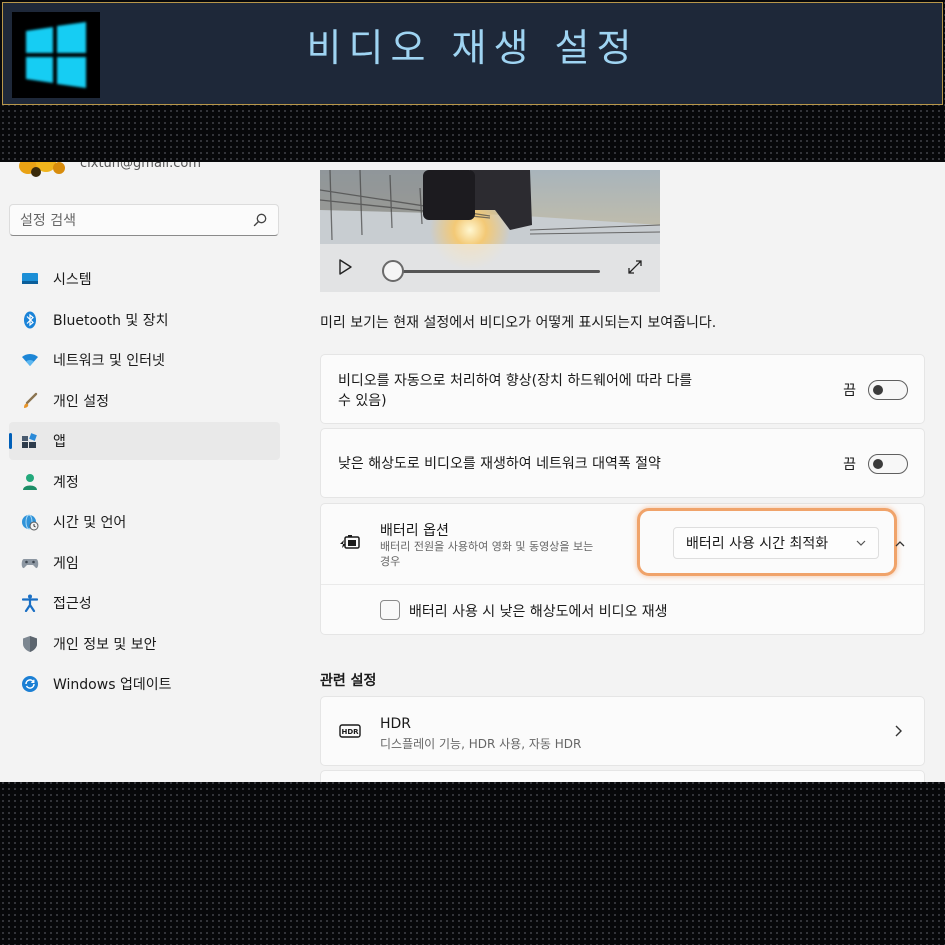 This screenshot has width=945, height=945. Describe the element at coordinates (499, 464) in the screenshot. I see `low-res-network-label: 낮은 해상도로 비디오를 재생하여 네트워크 대역폭 절약` at that location.